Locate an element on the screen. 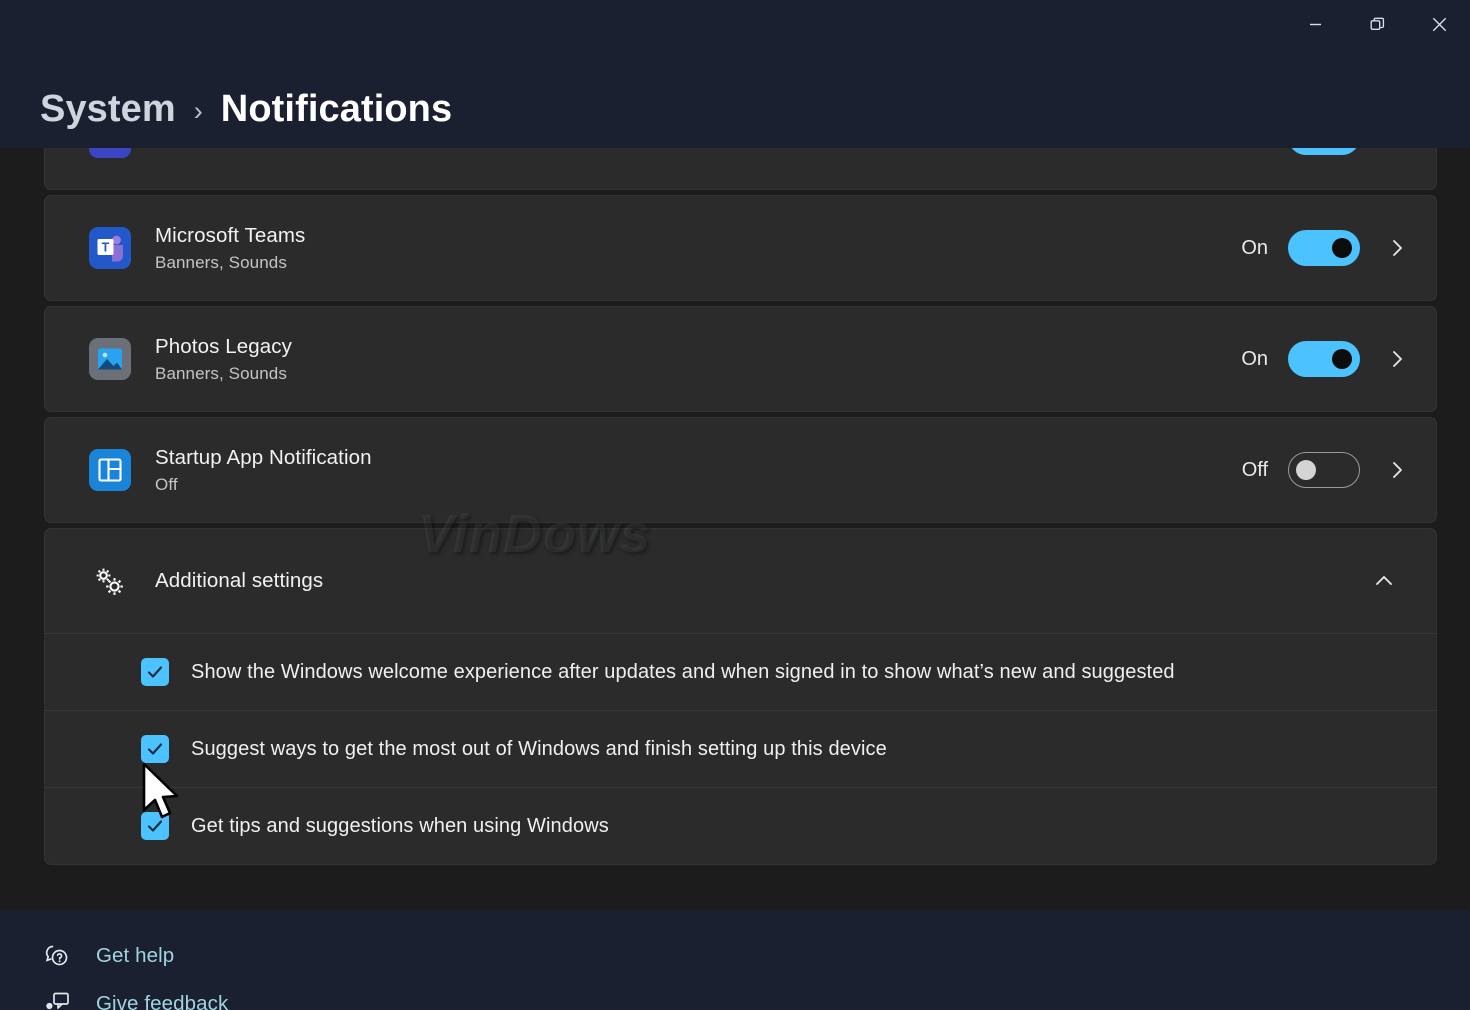 Image resolution: width=1470 pixels, height=1010 pixels. startup-app-icon is located at coordinates (110, 470).